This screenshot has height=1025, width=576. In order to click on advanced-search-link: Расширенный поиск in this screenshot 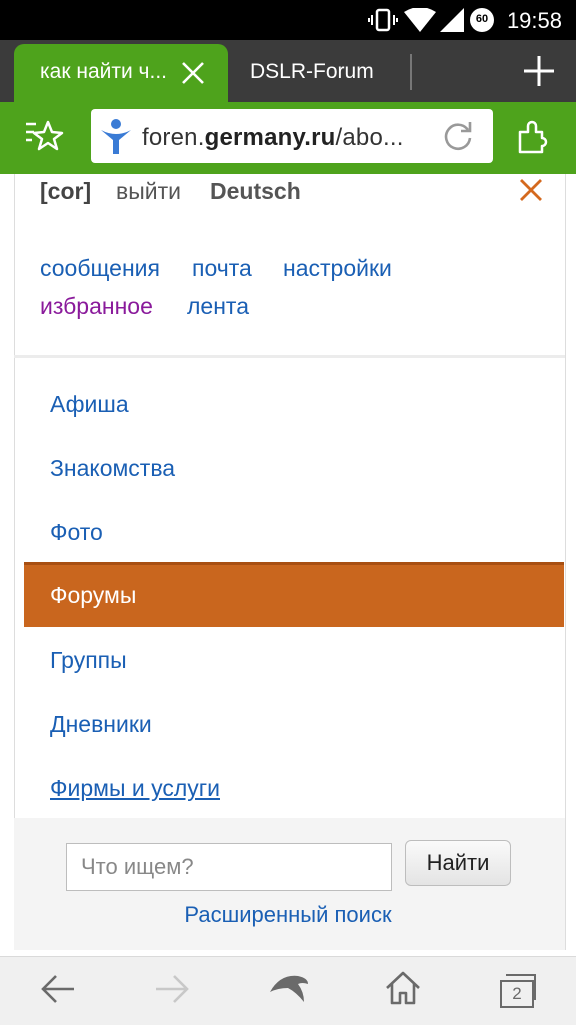, I will do `click(287, 914)`.